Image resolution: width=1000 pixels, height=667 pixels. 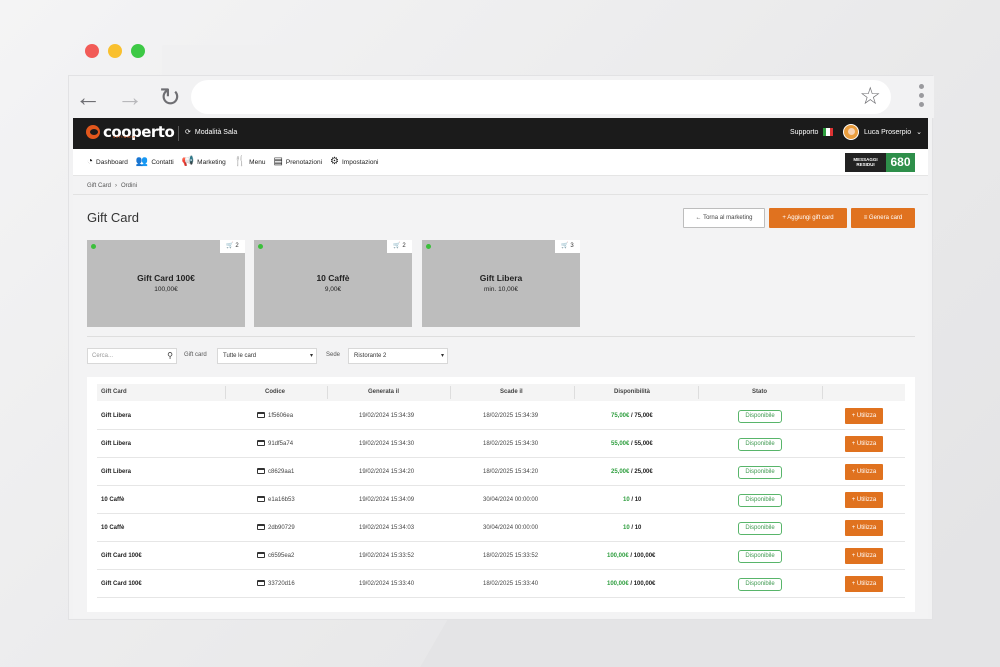 I want to click on address-bar: ☆, so click(x=541, y=97).